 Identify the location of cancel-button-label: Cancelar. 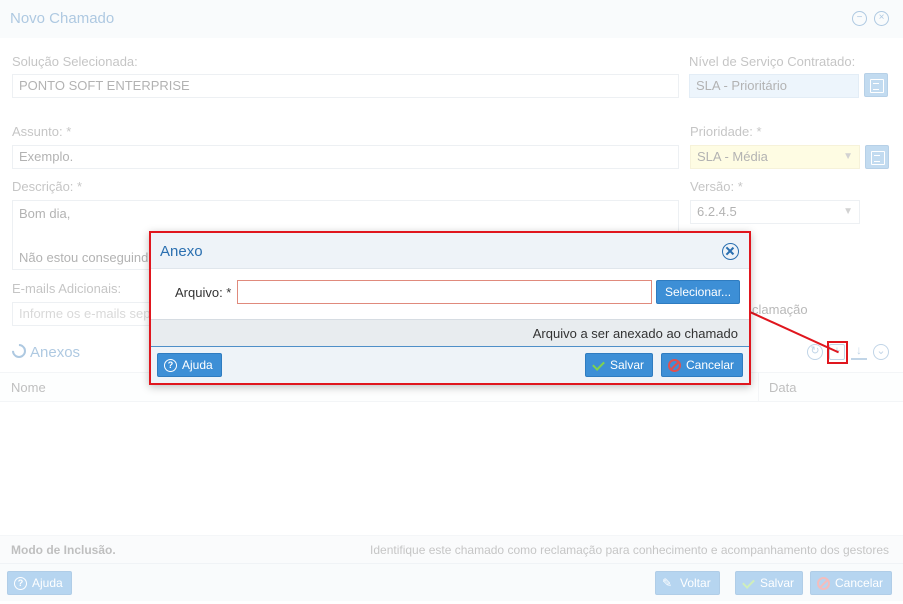
(859, 583).